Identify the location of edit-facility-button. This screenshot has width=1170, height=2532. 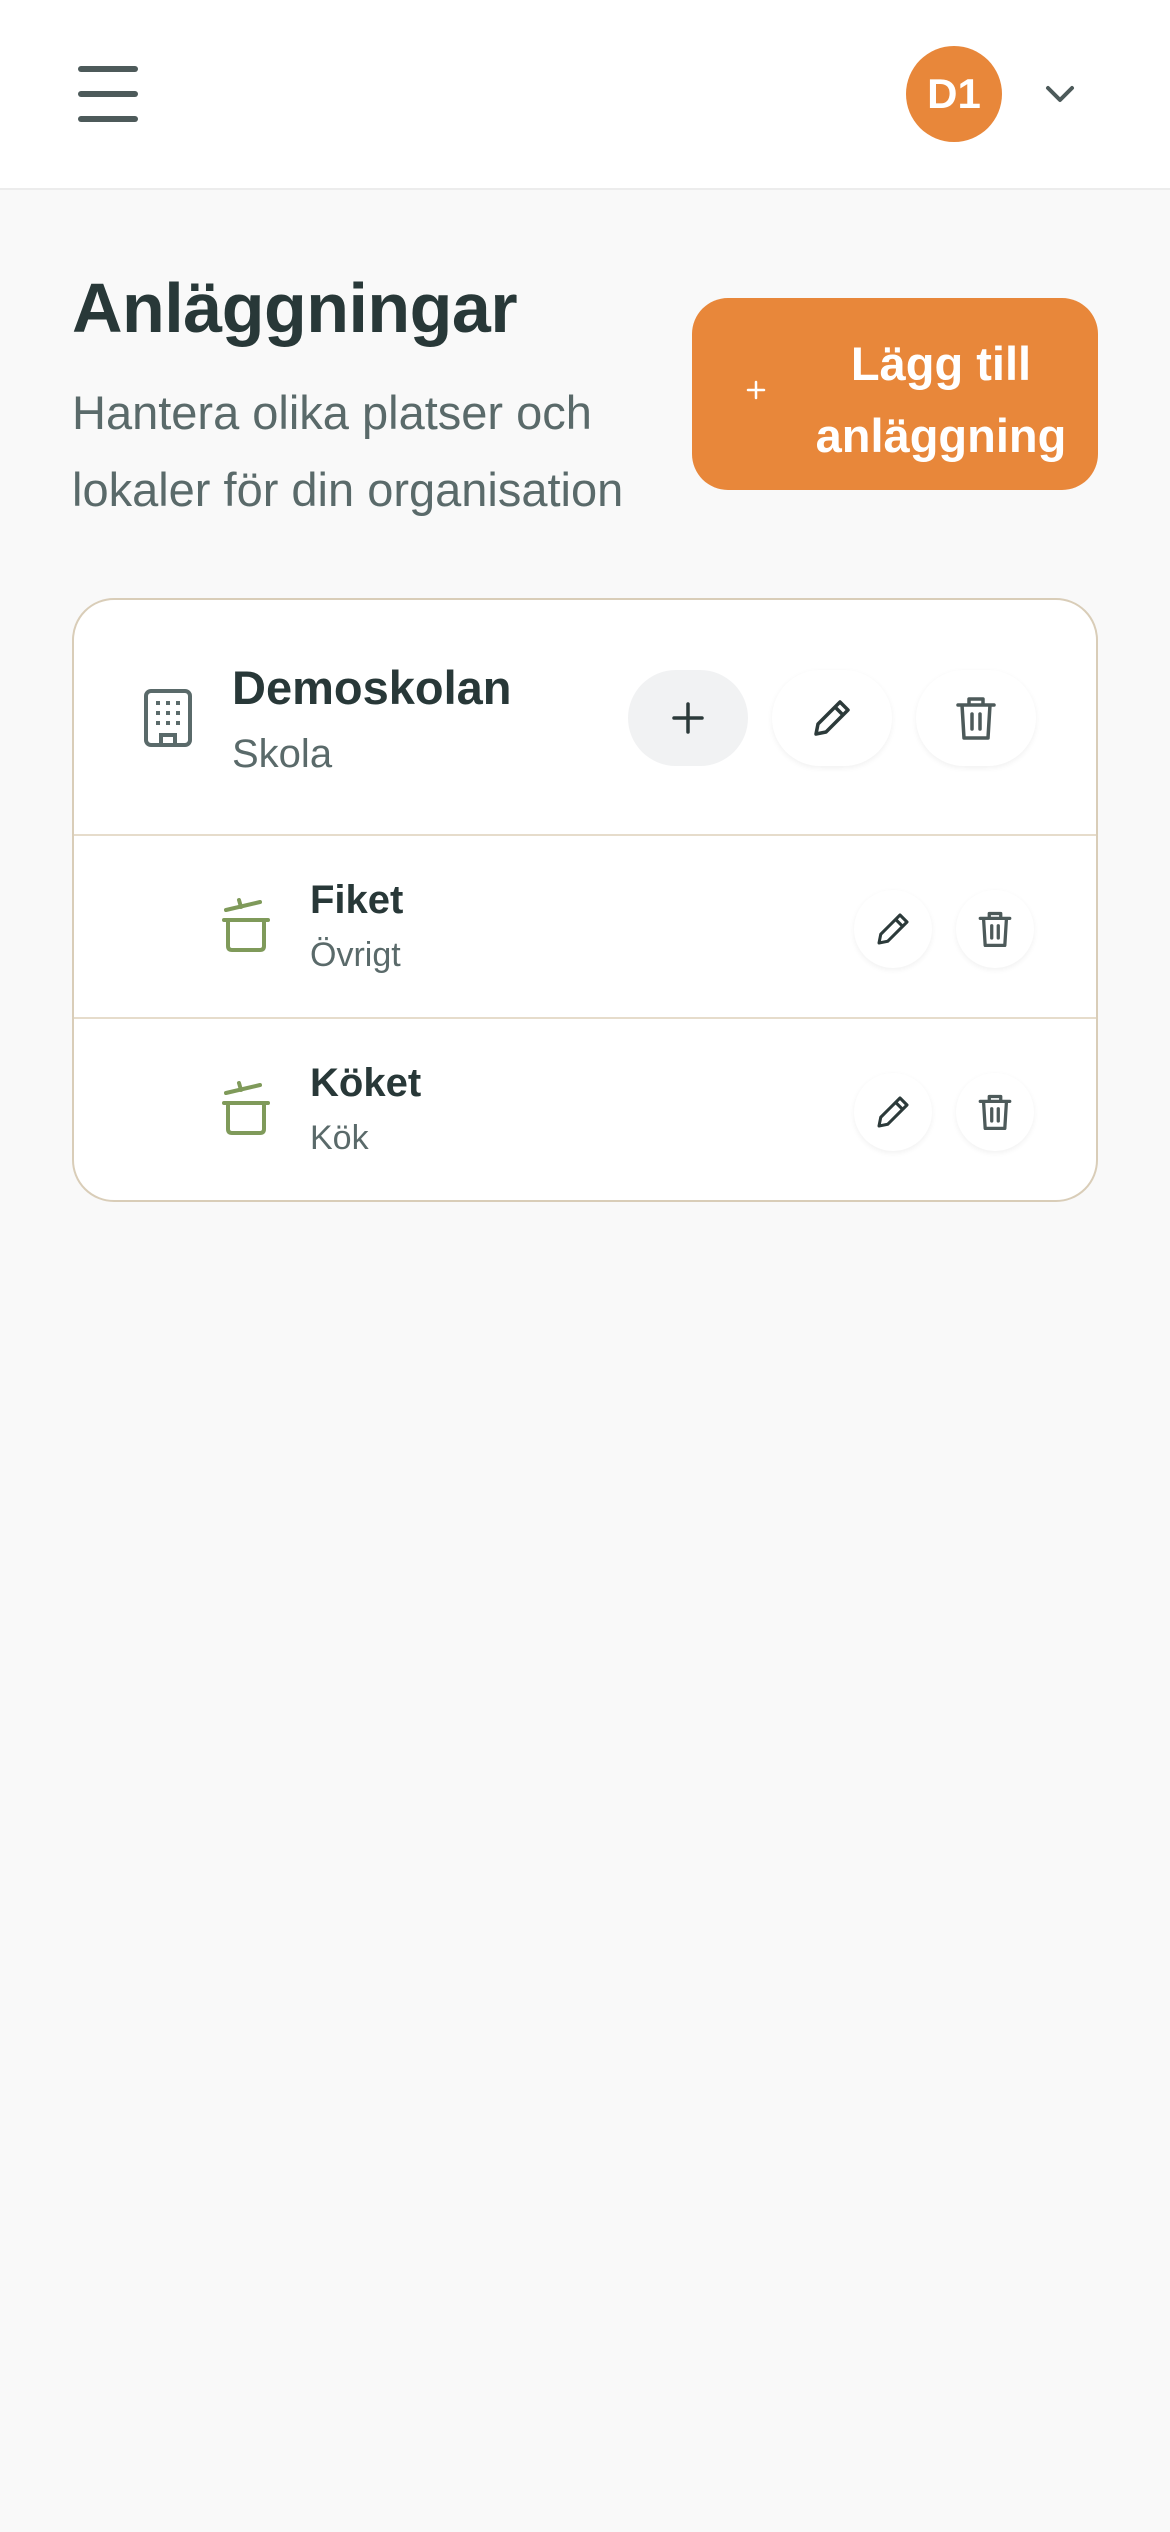
(832, 718).